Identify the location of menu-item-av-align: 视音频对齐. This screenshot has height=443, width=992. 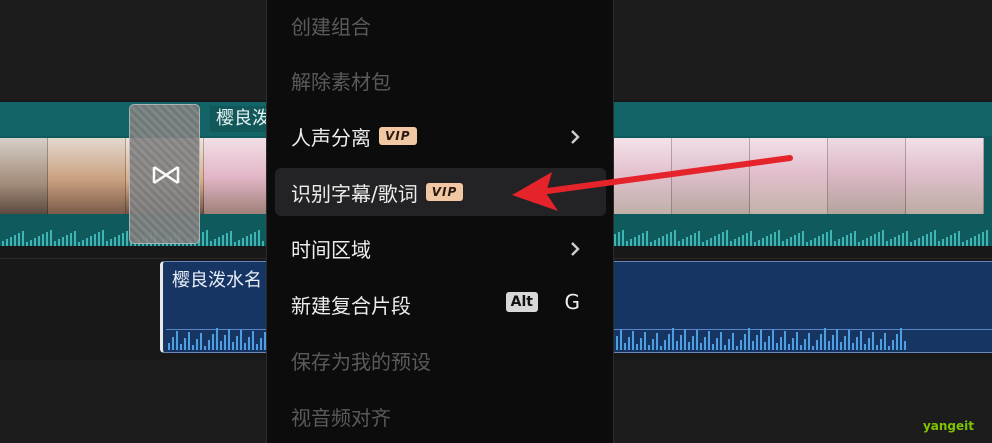
(440, 416).